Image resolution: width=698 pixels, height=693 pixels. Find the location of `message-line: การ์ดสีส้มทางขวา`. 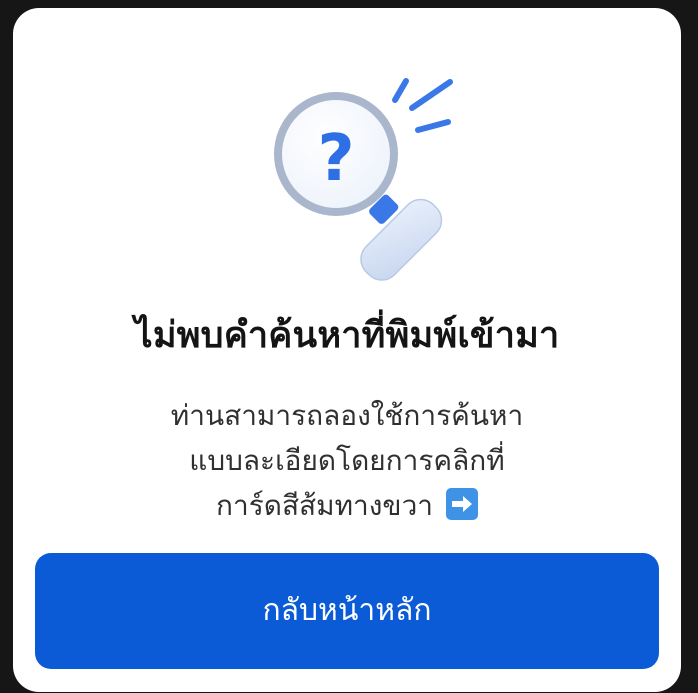

message-line: การ์ดสีส้มทางขวา is located at coordinates (347, 505).